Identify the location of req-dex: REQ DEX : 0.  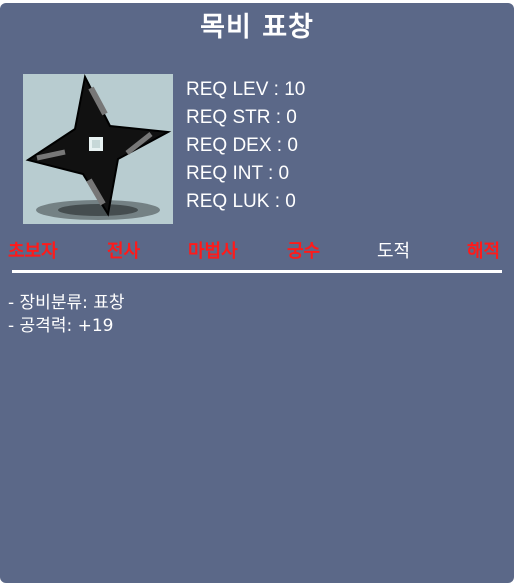
(242, 145).